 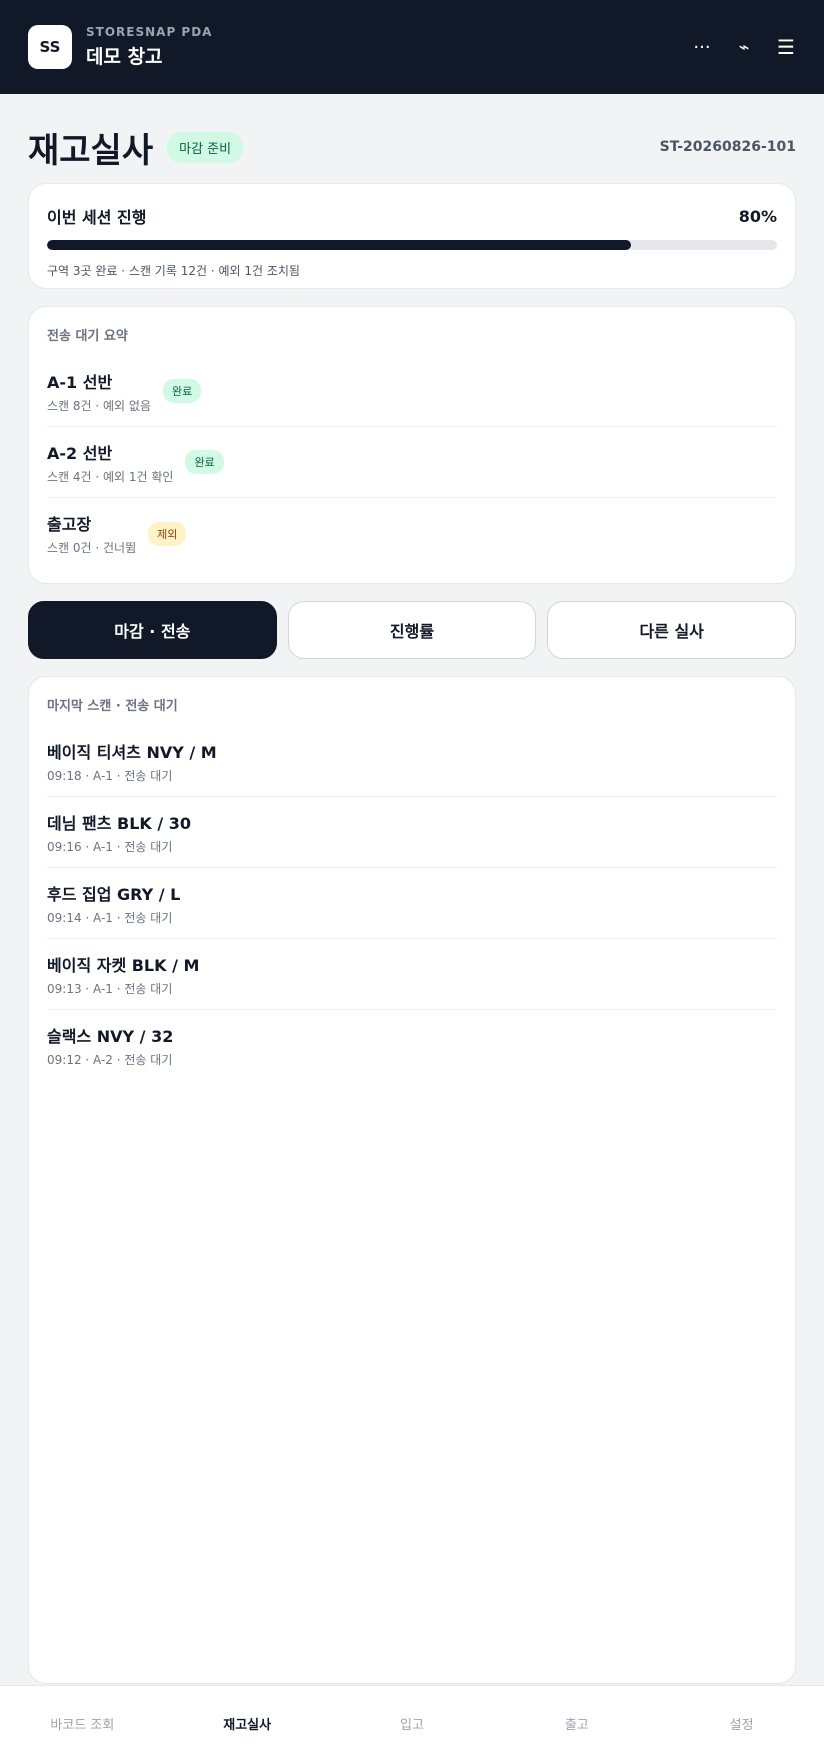 What do you see at coordinates (132, 752) in the screenshot?
I see `scan-item-name: 베이직 티셔츠 NVY / M` at bounding box center [132, 752].